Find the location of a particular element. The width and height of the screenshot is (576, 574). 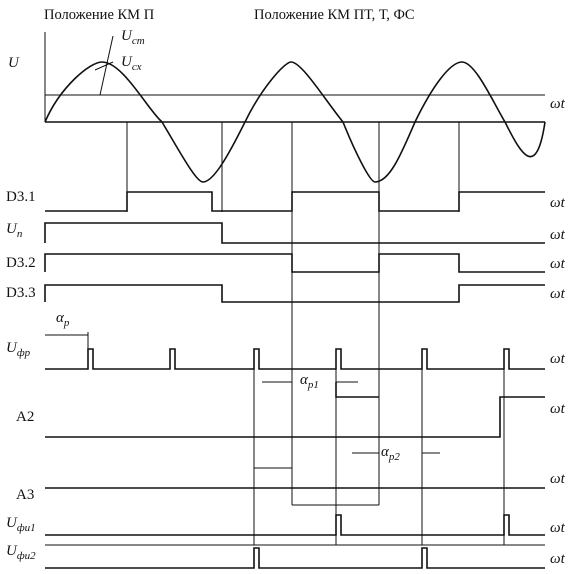

omega-t-label-ufi1: ωt is located at coordinates (558, 528).